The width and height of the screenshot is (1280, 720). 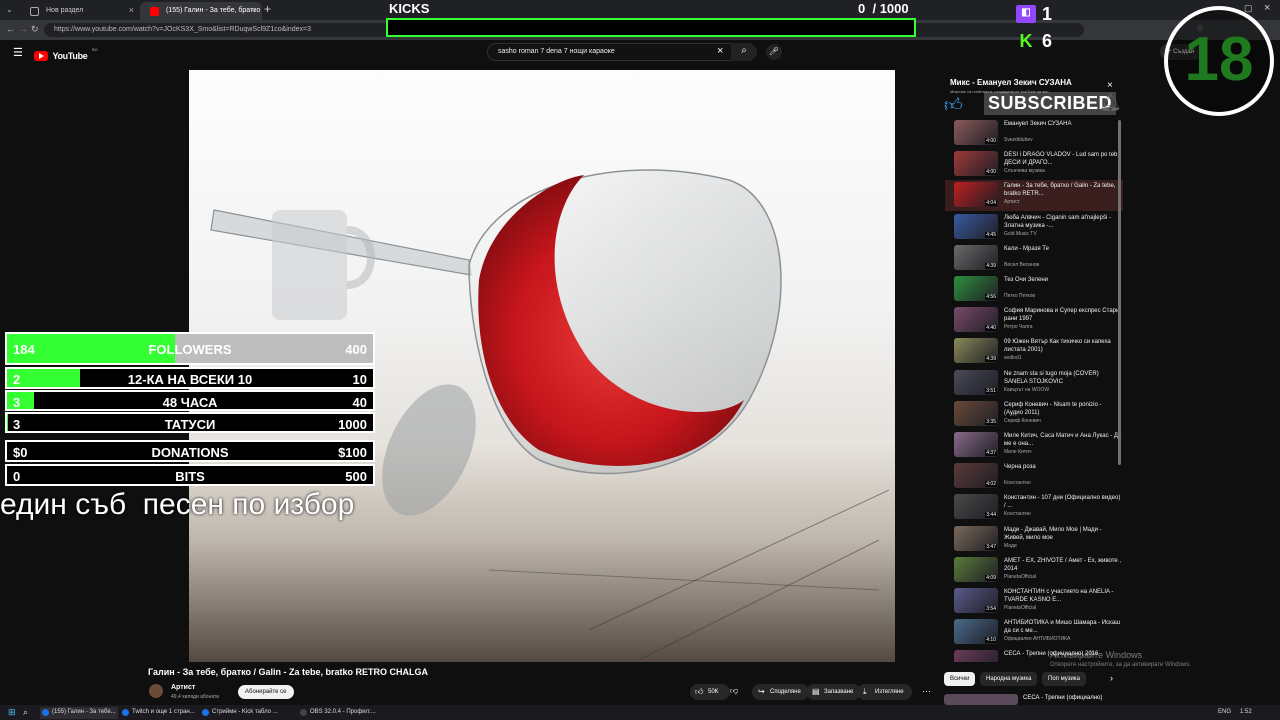 What do you see at coordinates (1062, 698) in the screenshot?
I see `next-video-title: СЕСА - Трепни (официално)` at bounding box center [1062, 698].